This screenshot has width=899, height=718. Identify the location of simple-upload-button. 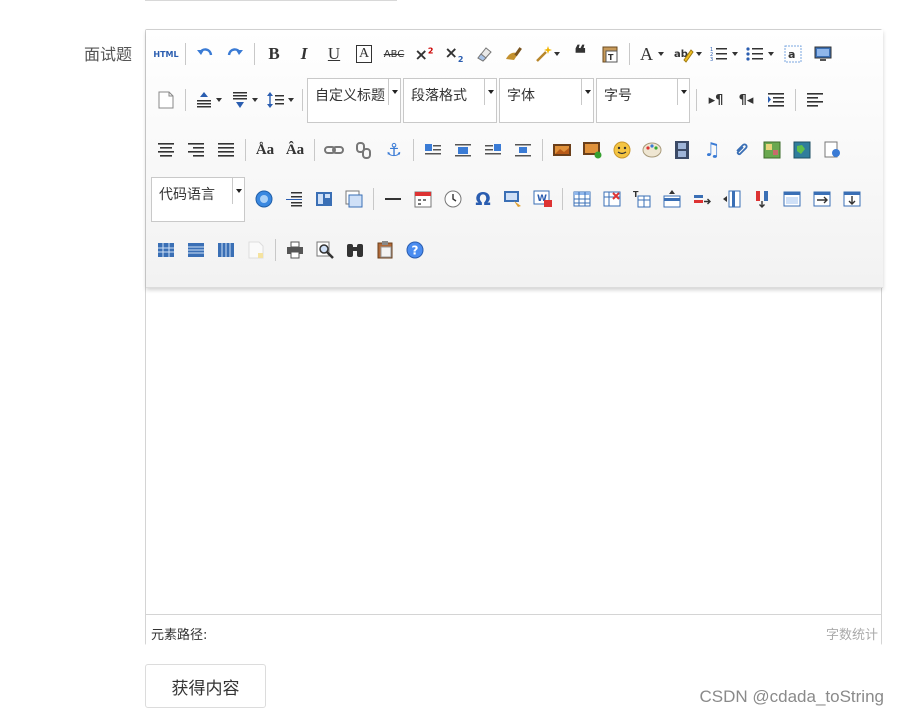
(562, 150).